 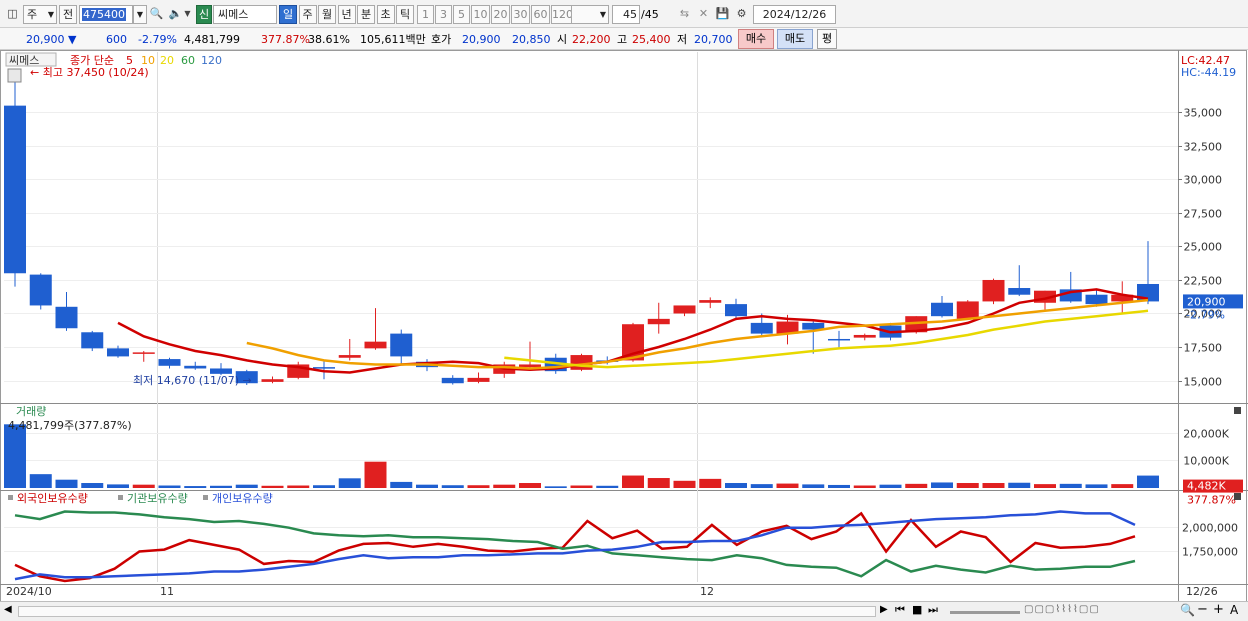 What do you see at coordinates (1202, 609) in the screenshot?
I see `zoom-out-icon: −` at bounding box center [1202, 609].